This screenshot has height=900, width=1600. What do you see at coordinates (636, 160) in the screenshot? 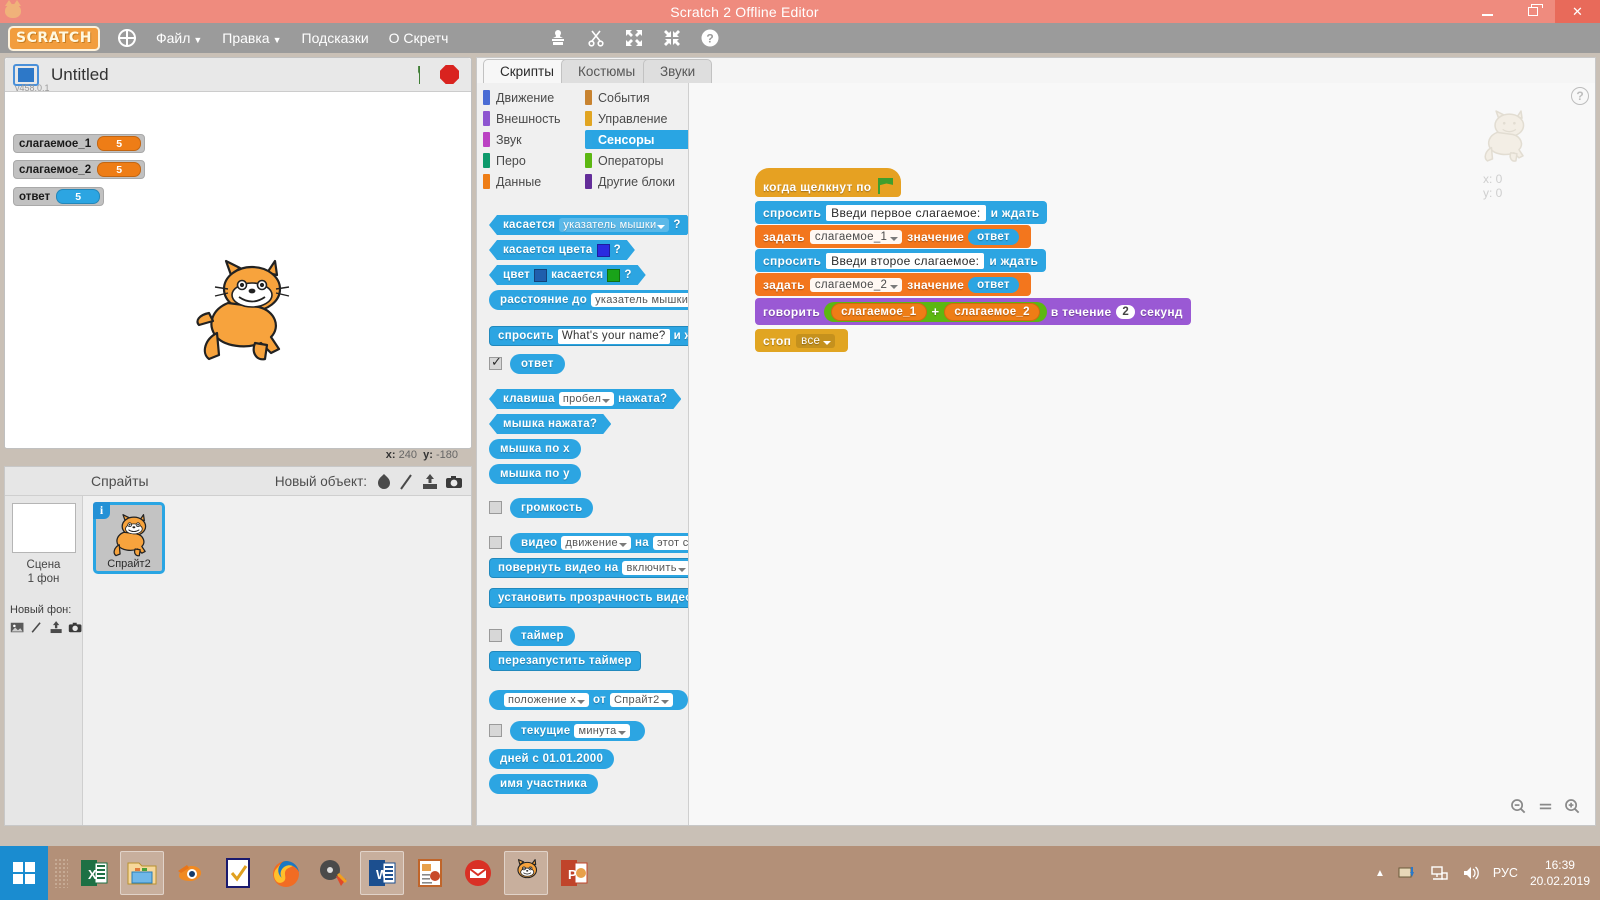
I see `category-operators: Операторы` at bounding box center [636, 160].